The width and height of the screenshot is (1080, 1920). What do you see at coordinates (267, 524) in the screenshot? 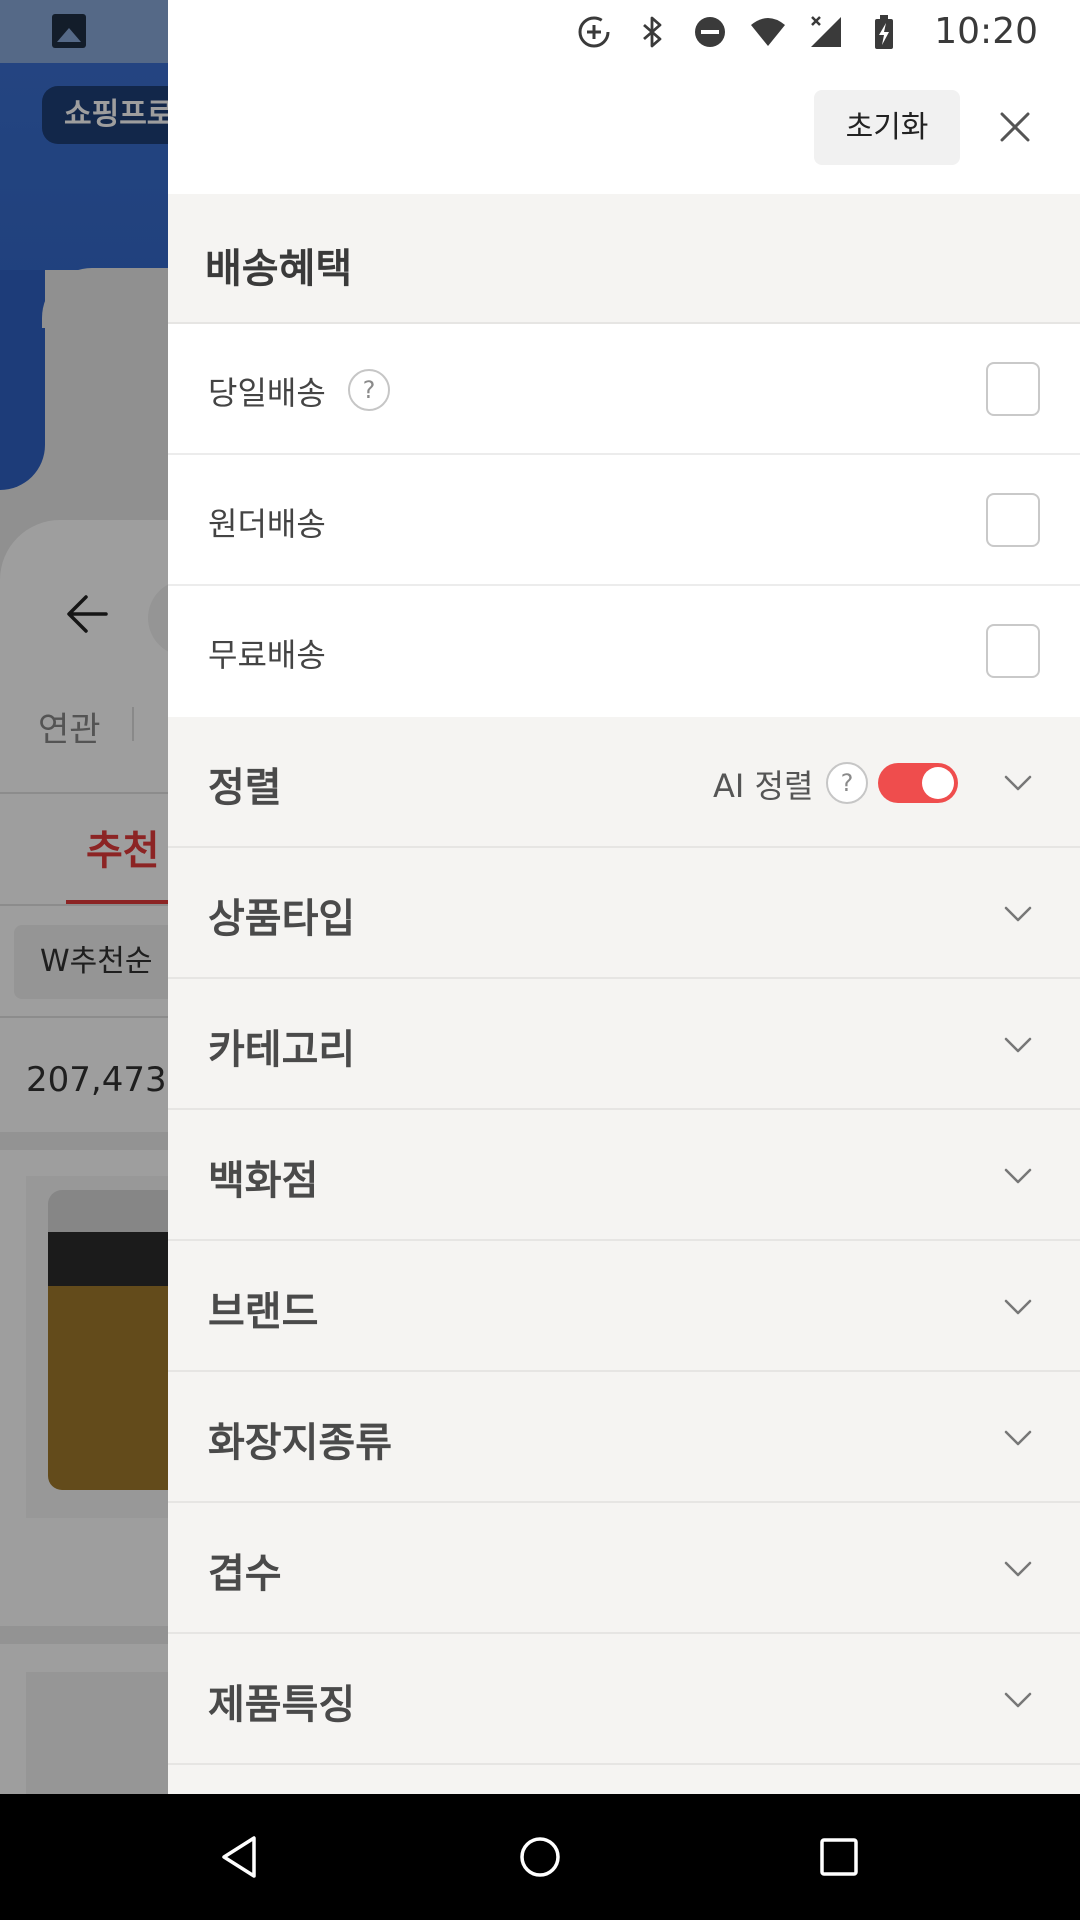
I see `filter-option-label: 원더배송` at bounding box center [267, 524].